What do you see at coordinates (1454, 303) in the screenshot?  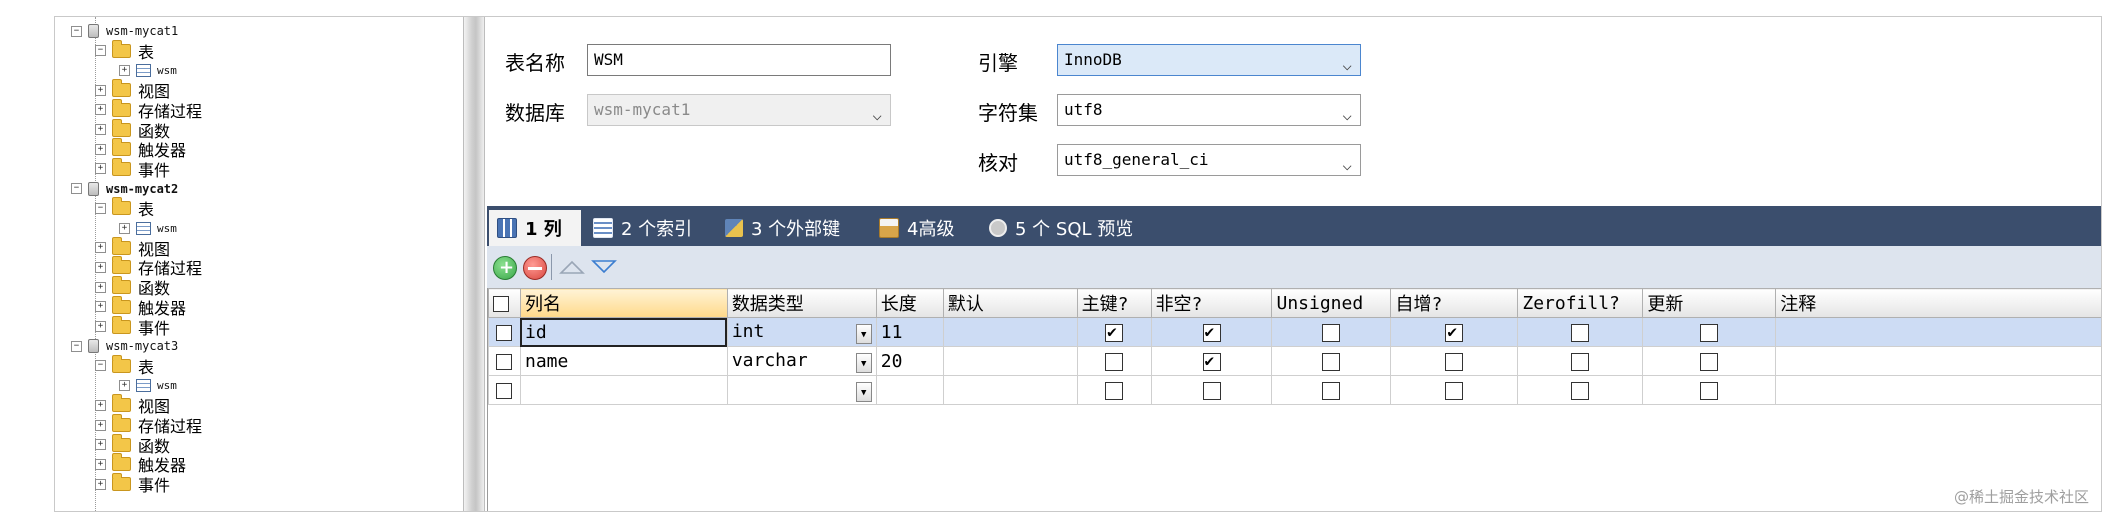 I see `column-header-auto-increment: 自增?` at bounding box center [1454, 303].